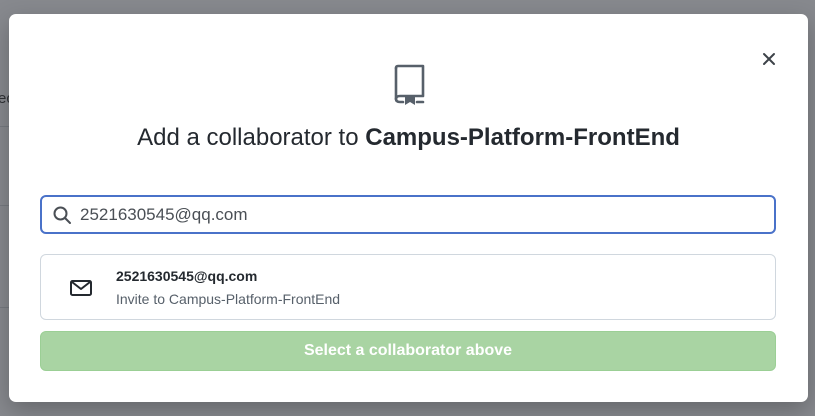 The width and height of the screenshot is (815, 416). Describe the element at coordinates (187, 276) in the screenshot. I see `result-email: 2521630545@qq.com` at that location.